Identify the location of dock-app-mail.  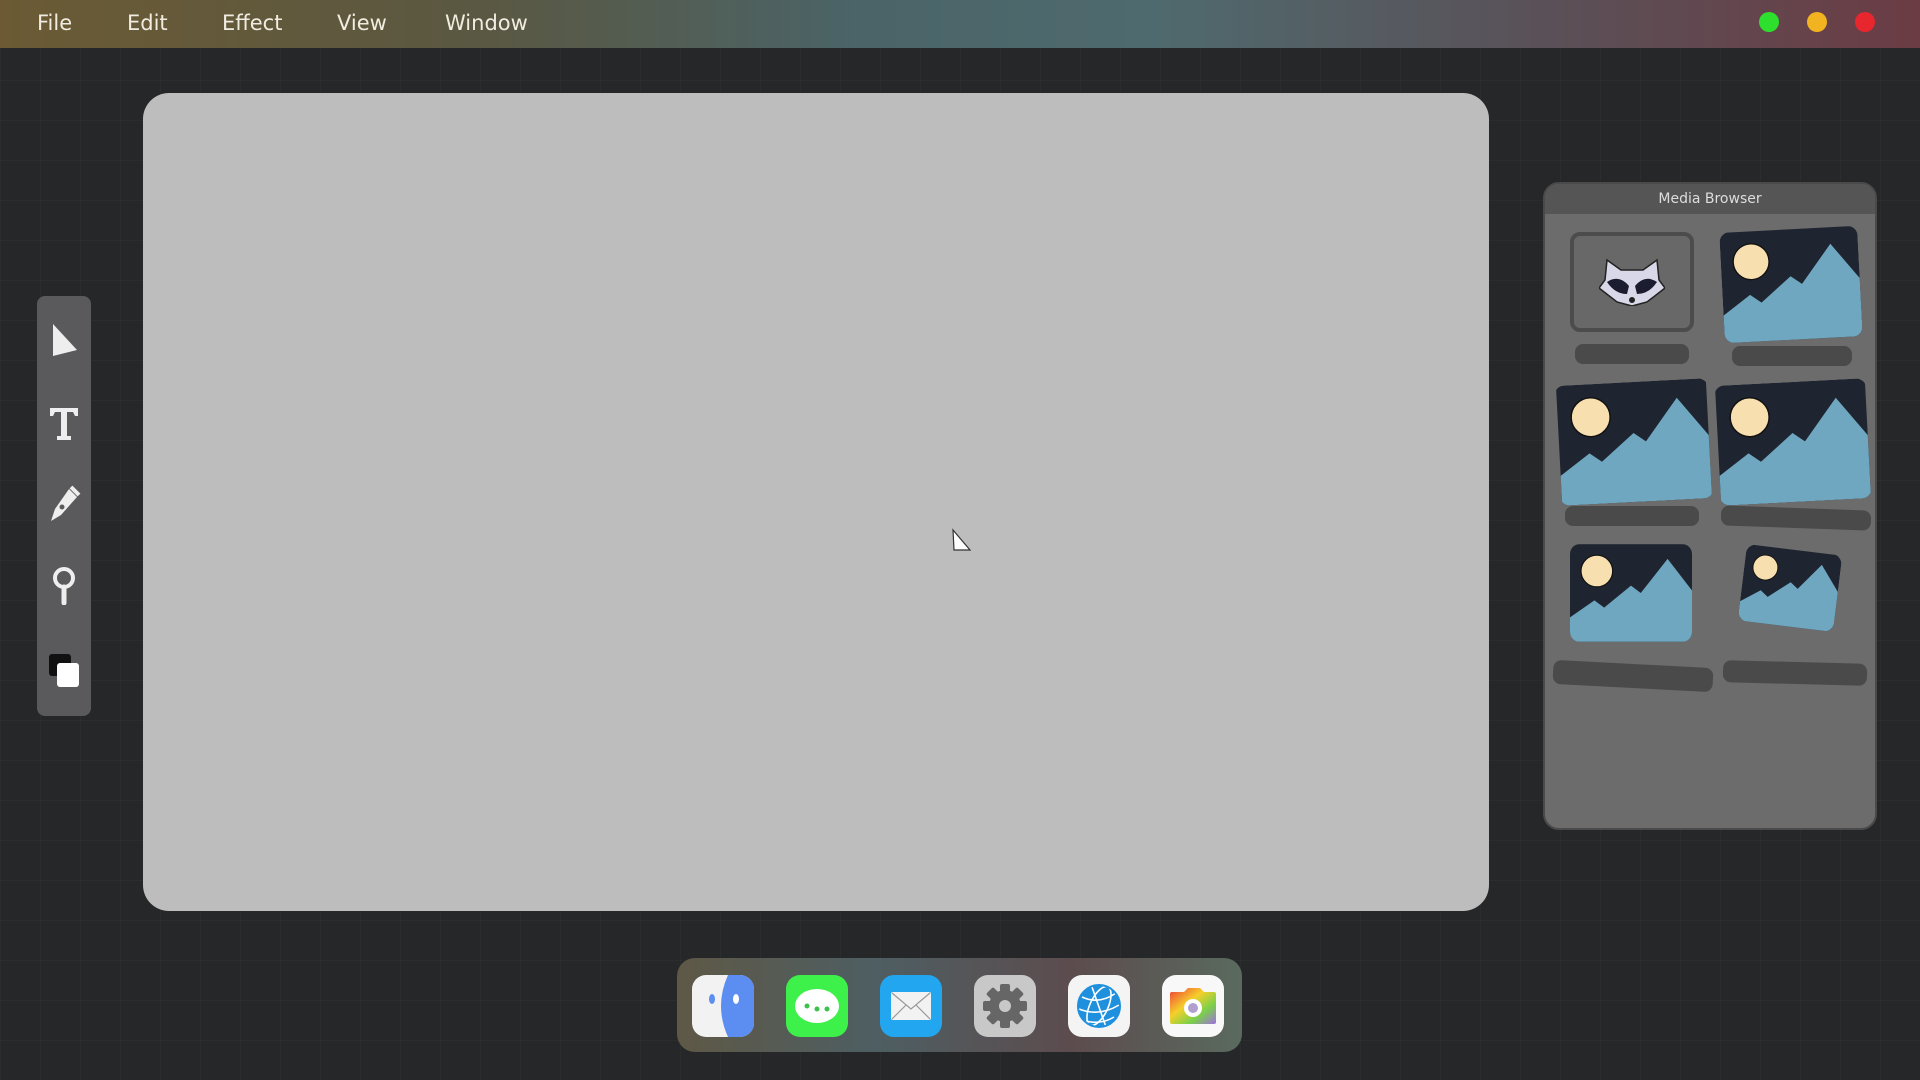
(911, 1006).